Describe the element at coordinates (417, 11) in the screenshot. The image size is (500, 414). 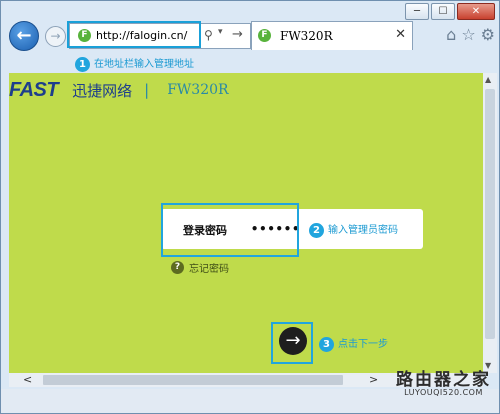
I see `minimize-button: ─` at that location.